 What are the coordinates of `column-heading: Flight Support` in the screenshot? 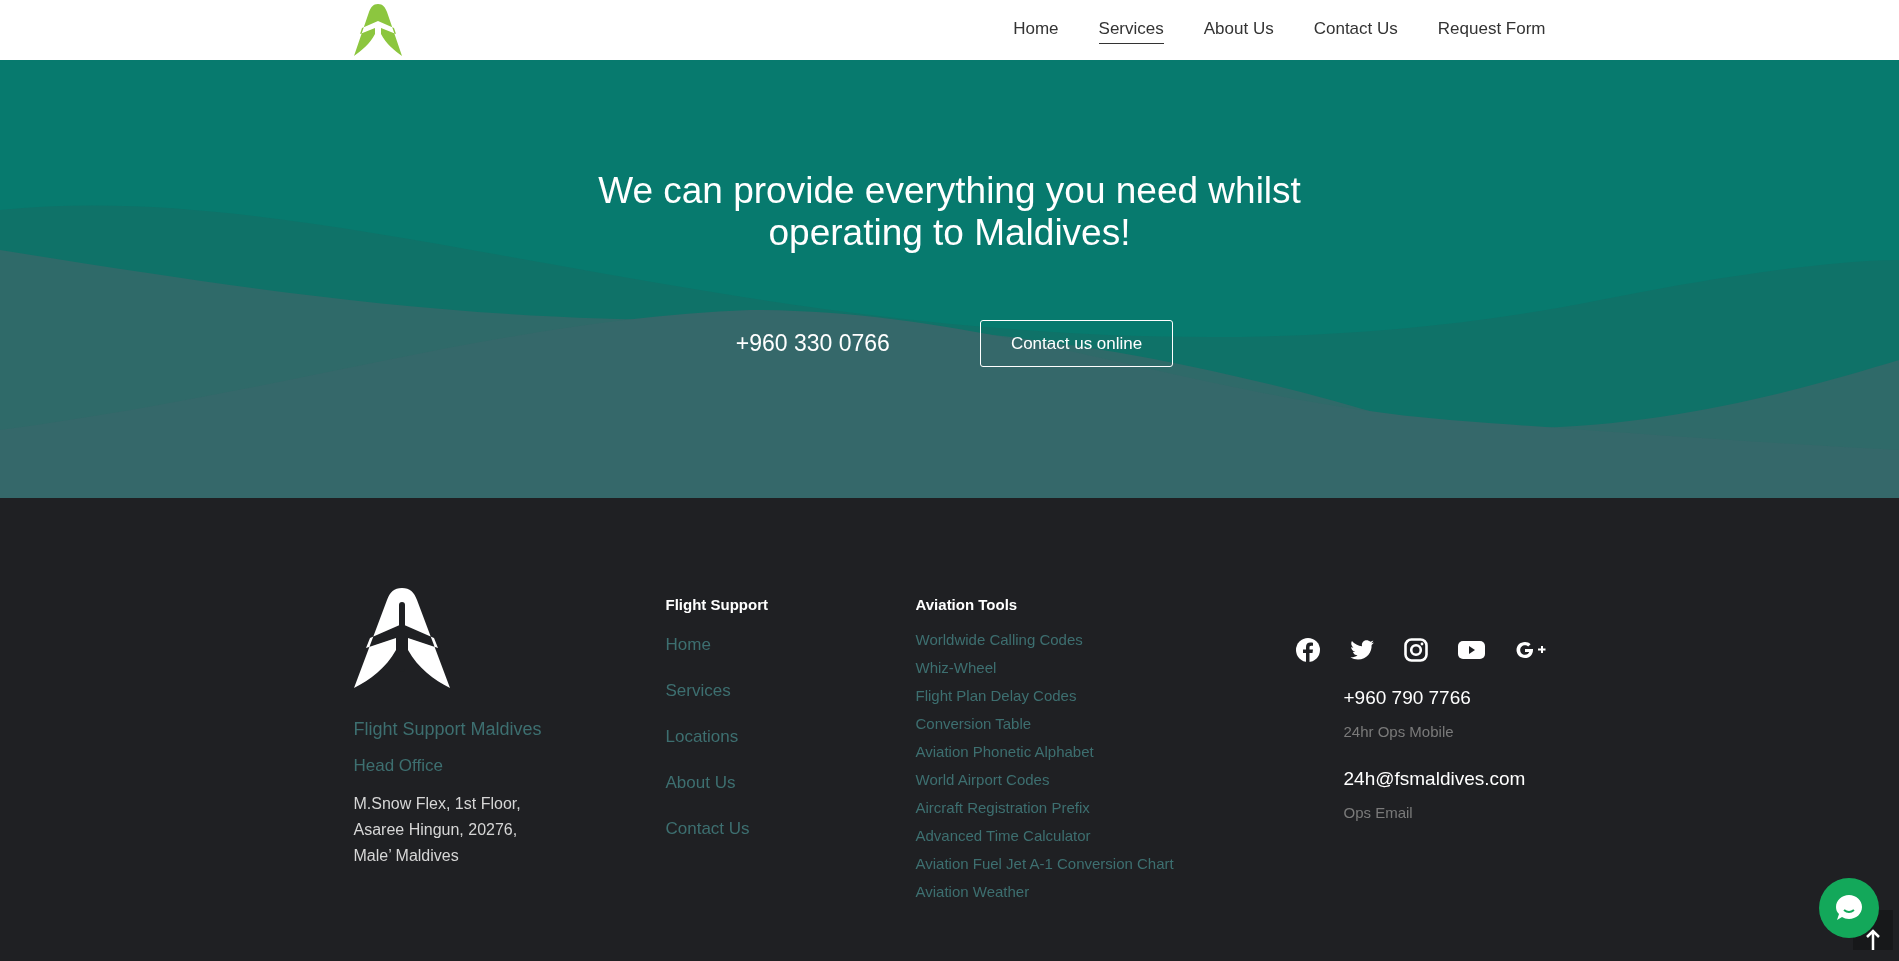 It's located at (717, 605).